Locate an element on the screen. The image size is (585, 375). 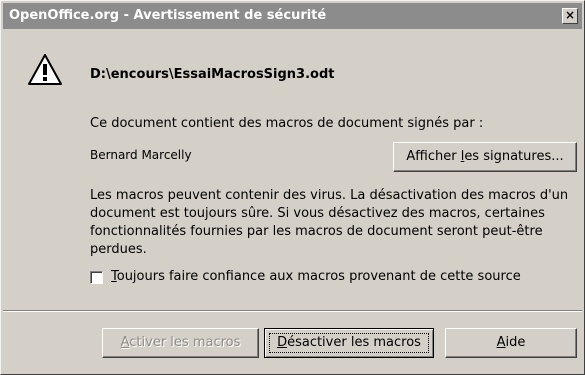
document-path: D:\encours\EssaiMacrosSign3.odt is located at coordinates (212, 74).